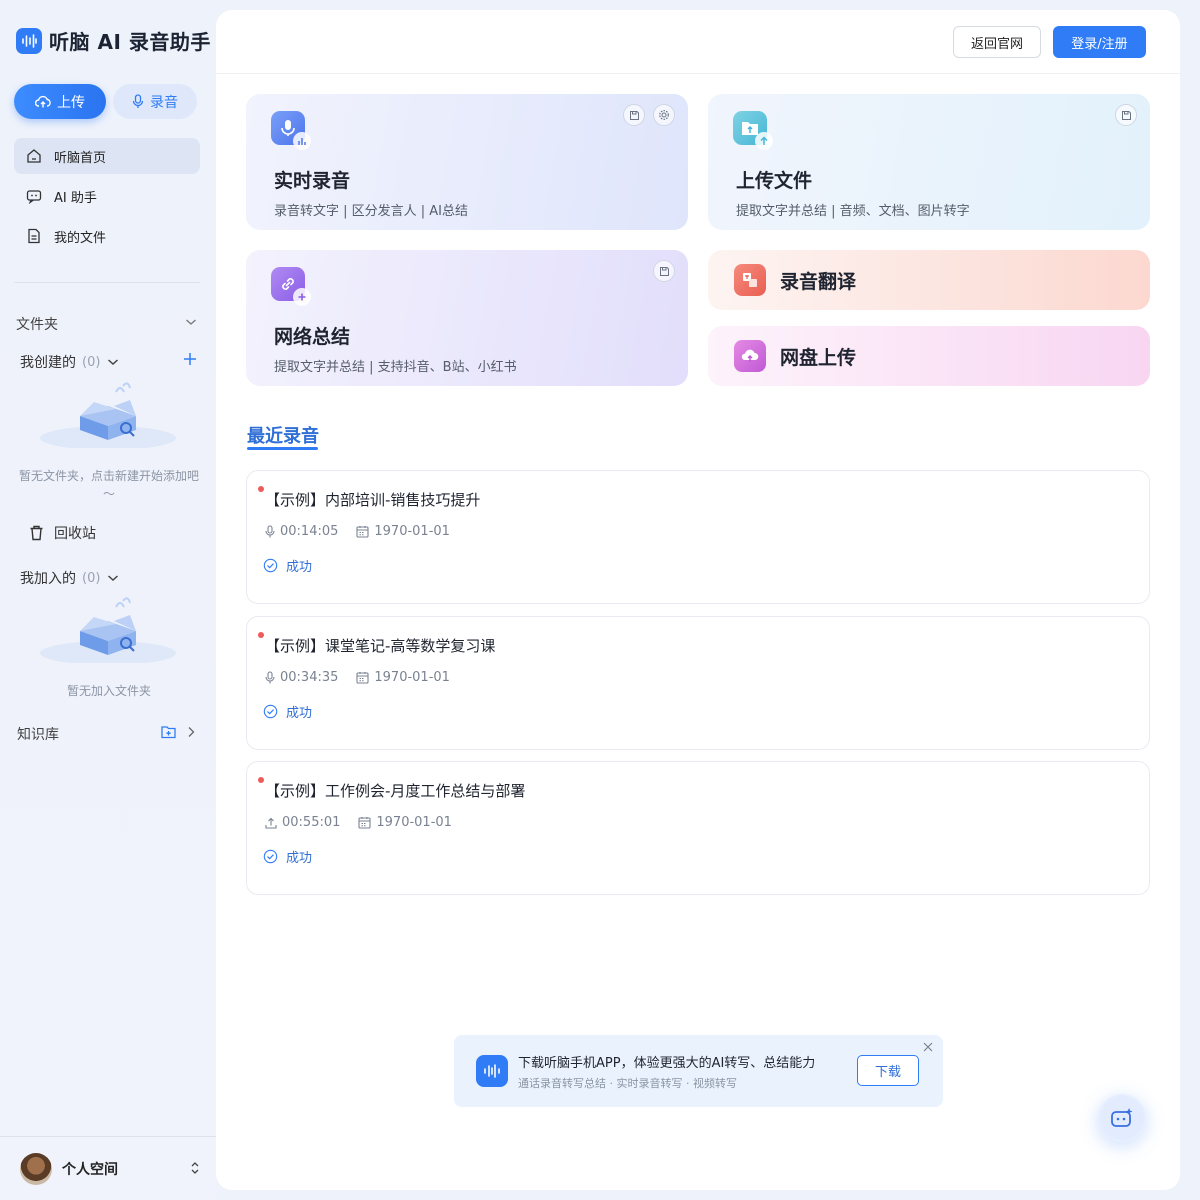  I want to click on app-logo: 听脑 AI 录音助手, so click(113, 40).